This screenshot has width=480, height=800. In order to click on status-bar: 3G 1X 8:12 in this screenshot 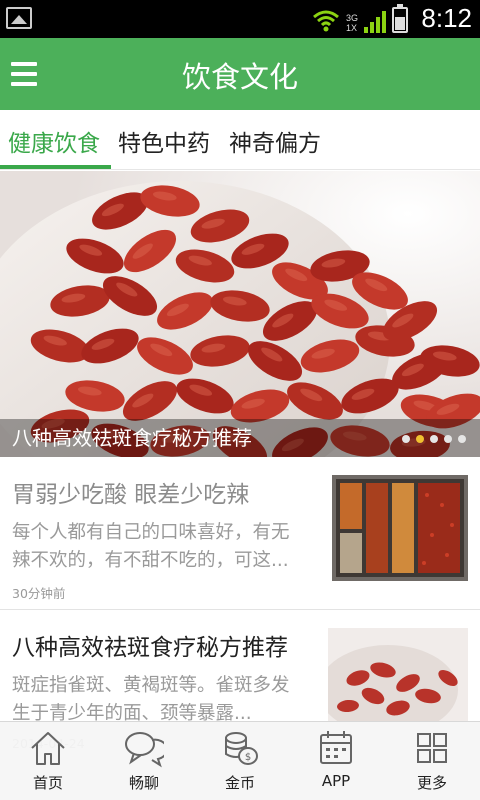, I will do `click(240, 19)`.